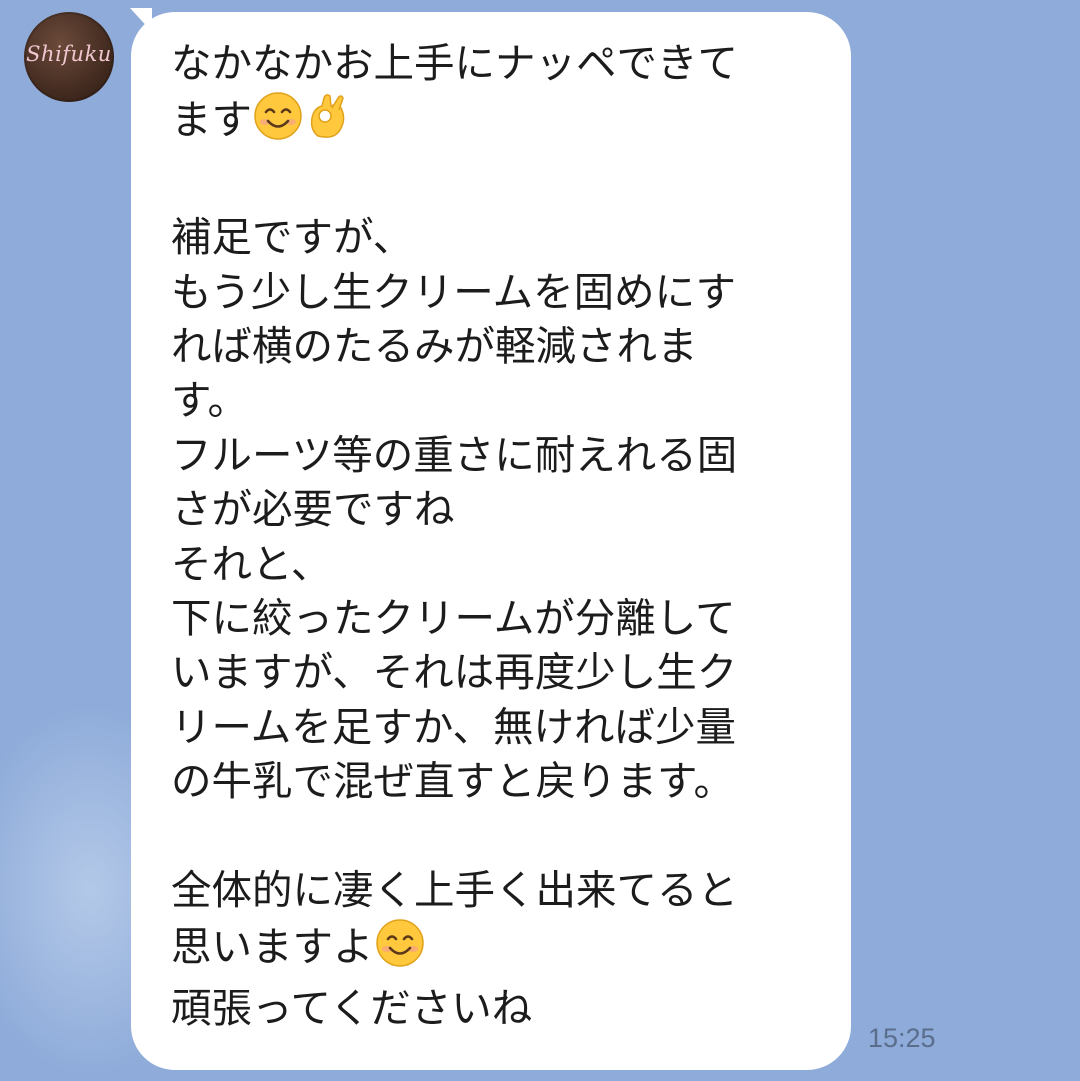  What do you see at coordinates (902, 1038) in the screenshot?
I see `message-timestamp: 15:25` at bounding box center [902, 1038].